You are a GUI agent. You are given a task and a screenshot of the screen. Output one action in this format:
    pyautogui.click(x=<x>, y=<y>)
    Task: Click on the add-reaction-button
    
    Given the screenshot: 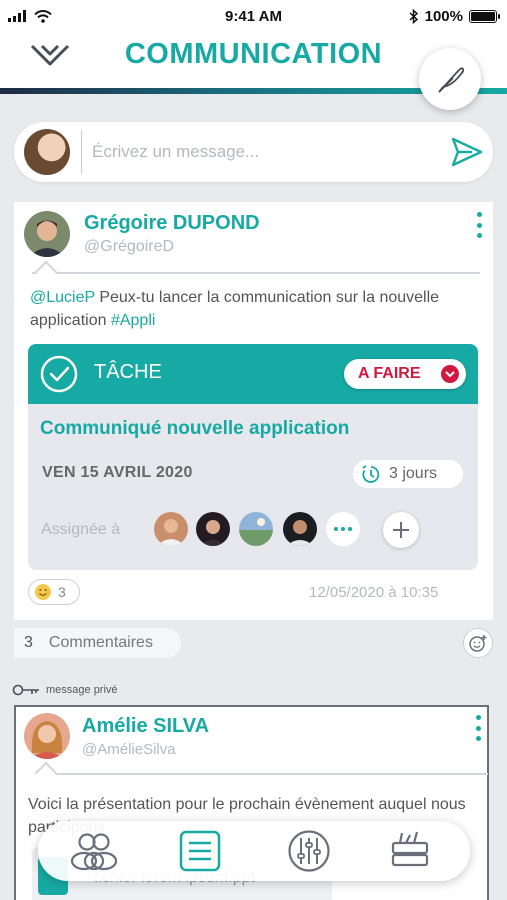 What is the action you would take?
    pyautogui.click(x=478, y=643)
    